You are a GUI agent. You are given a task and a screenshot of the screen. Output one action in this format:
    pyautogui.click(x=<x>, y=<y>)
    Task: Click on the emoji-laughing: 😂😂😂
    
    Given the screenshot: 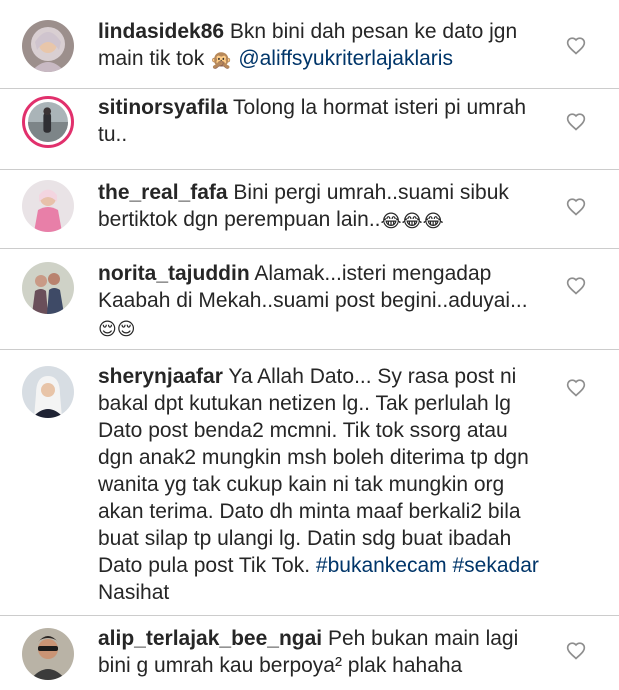 What is the action you would take?
    pyautogui.click(x=412, y=221)
    